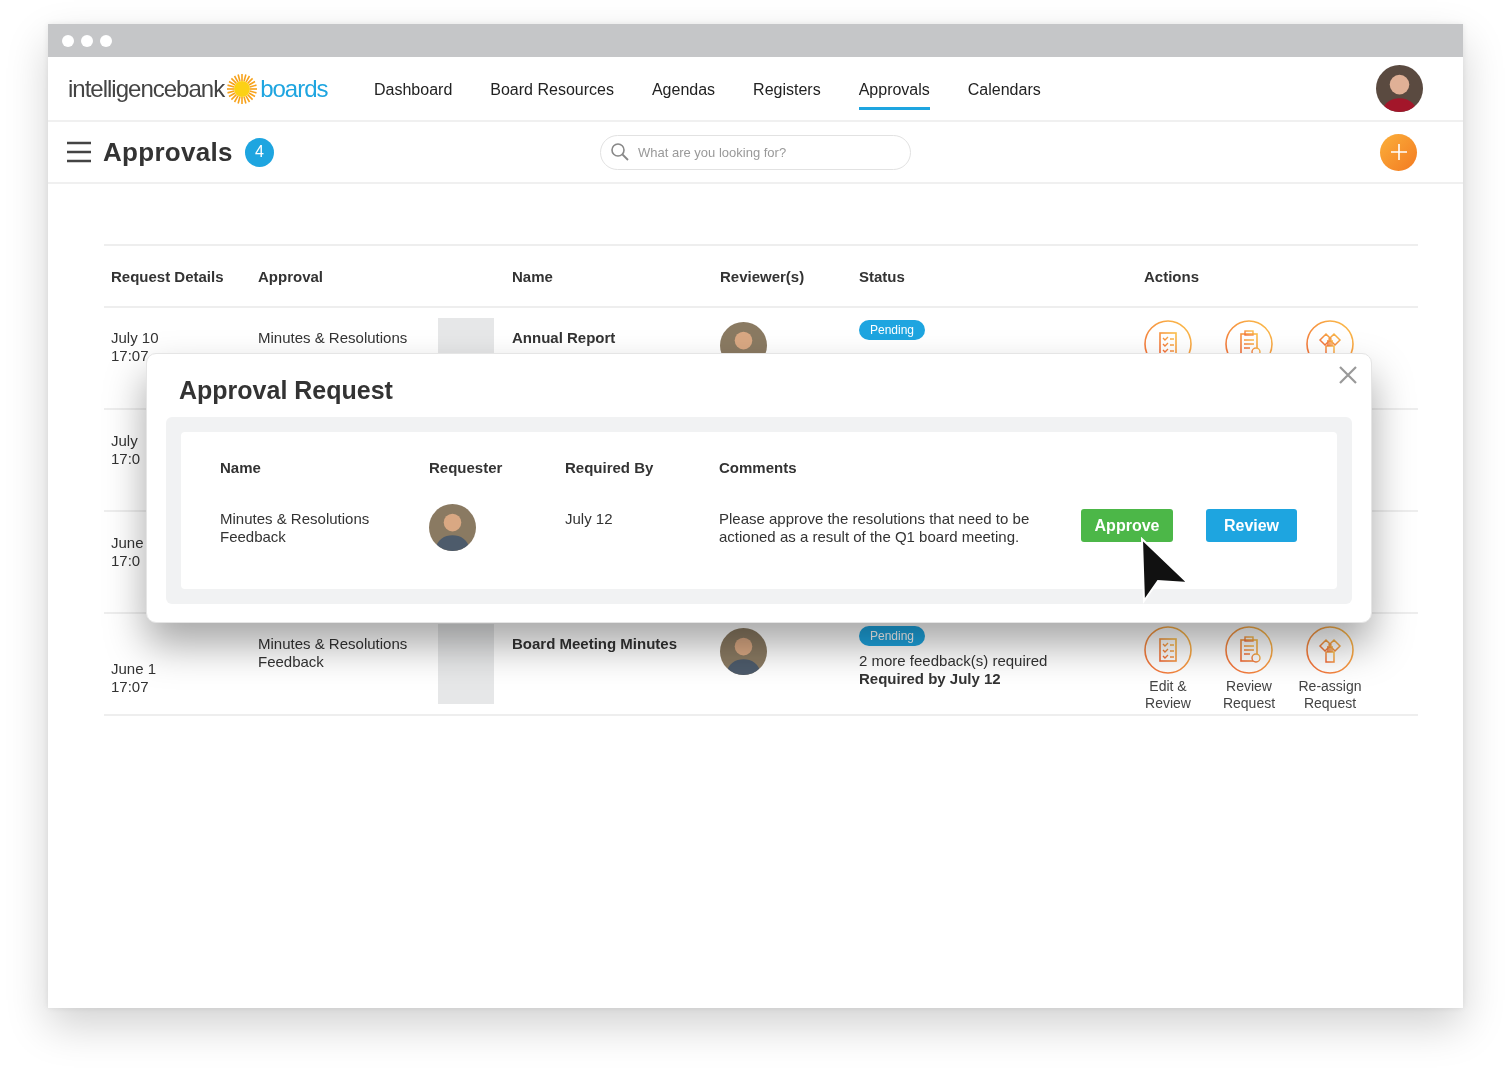 The width and height of the screenshot is (1511, 1080). I want to click on clipboard-icon, so click(1249, 650).